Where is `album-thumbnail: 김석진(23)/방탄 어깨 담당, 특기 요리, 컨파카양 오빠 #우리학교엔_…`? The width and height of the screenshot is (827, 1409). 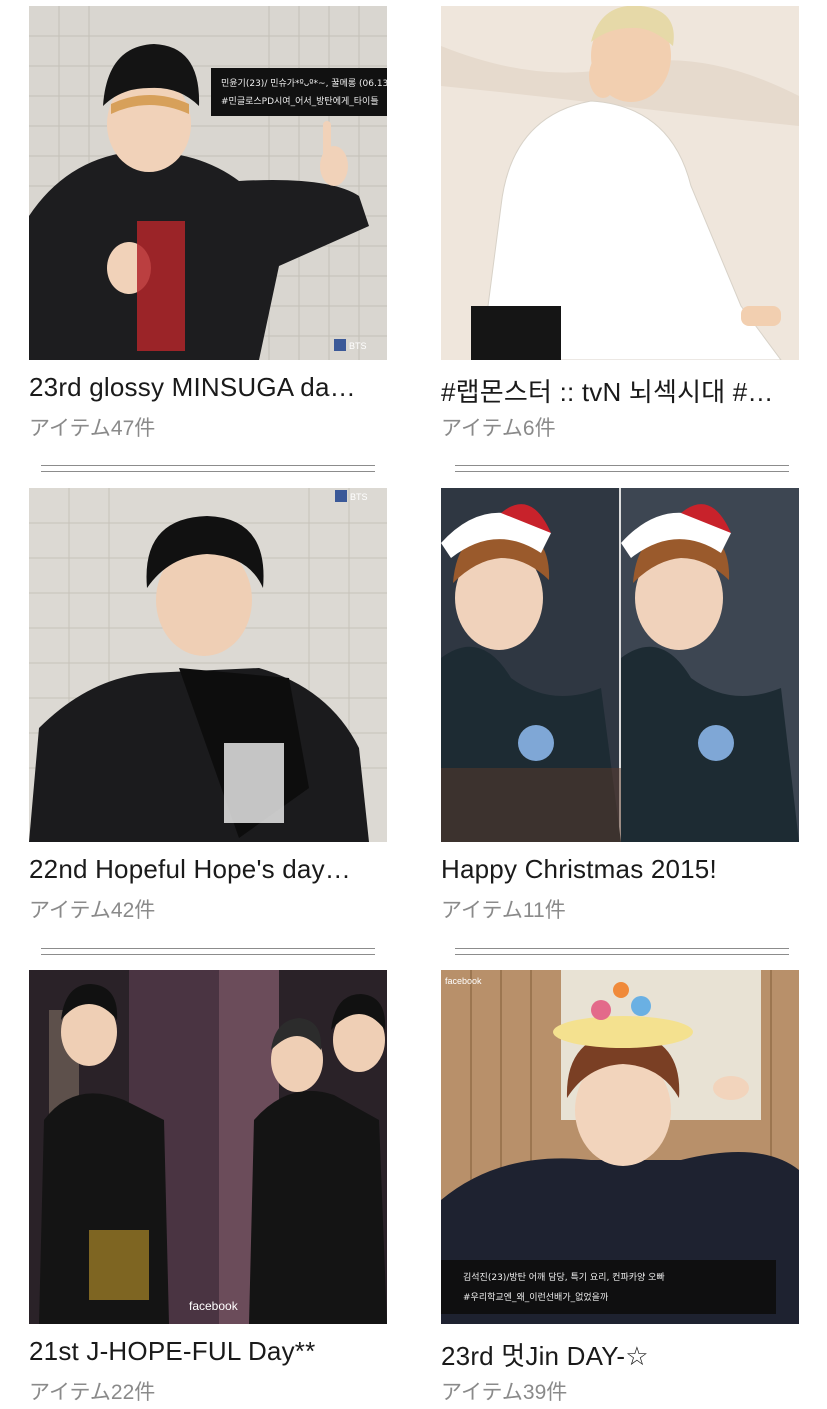
album-thumbnail: 김석진(23)/방탄 어깨 담당, 특기 요리, 컨파카양 오빠 #우리학교엔_… is located at coordinates (620, 1147).